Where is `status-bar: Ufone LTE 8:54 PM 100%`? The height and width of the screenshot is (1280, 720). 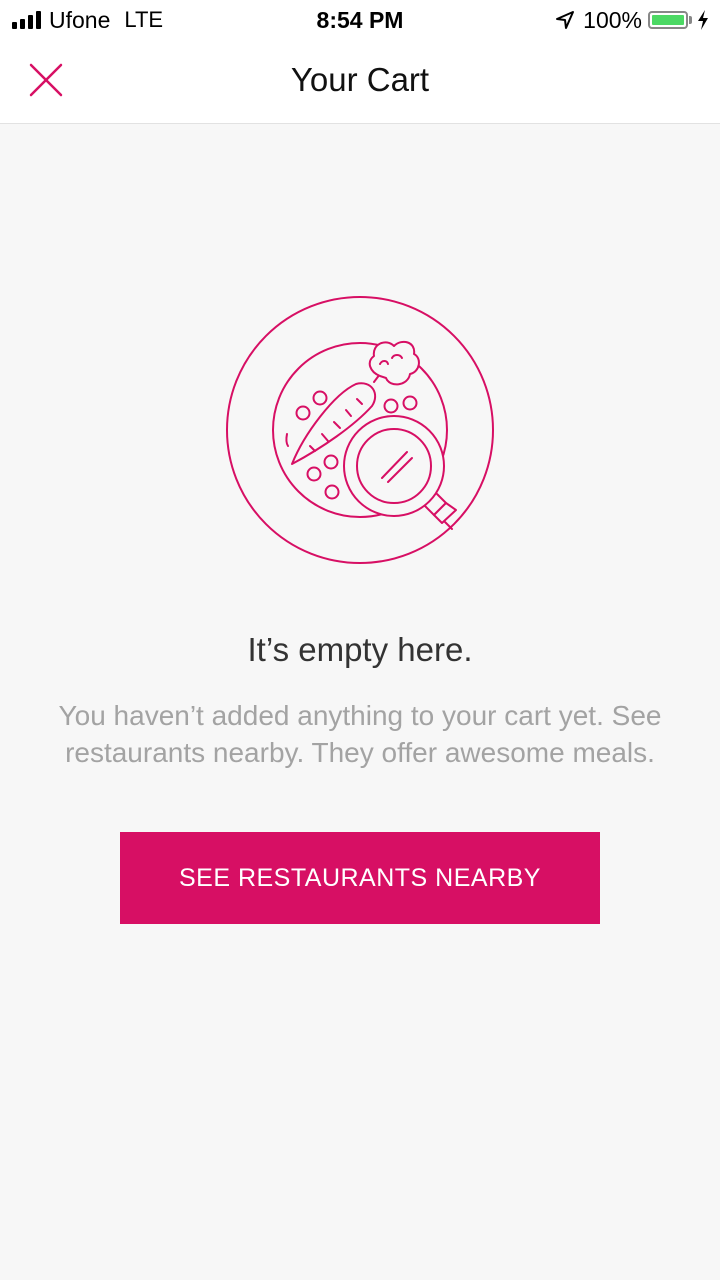 status-bar: Ufone LTE 8:54 PM 100% is located at coordinates (360, 20).